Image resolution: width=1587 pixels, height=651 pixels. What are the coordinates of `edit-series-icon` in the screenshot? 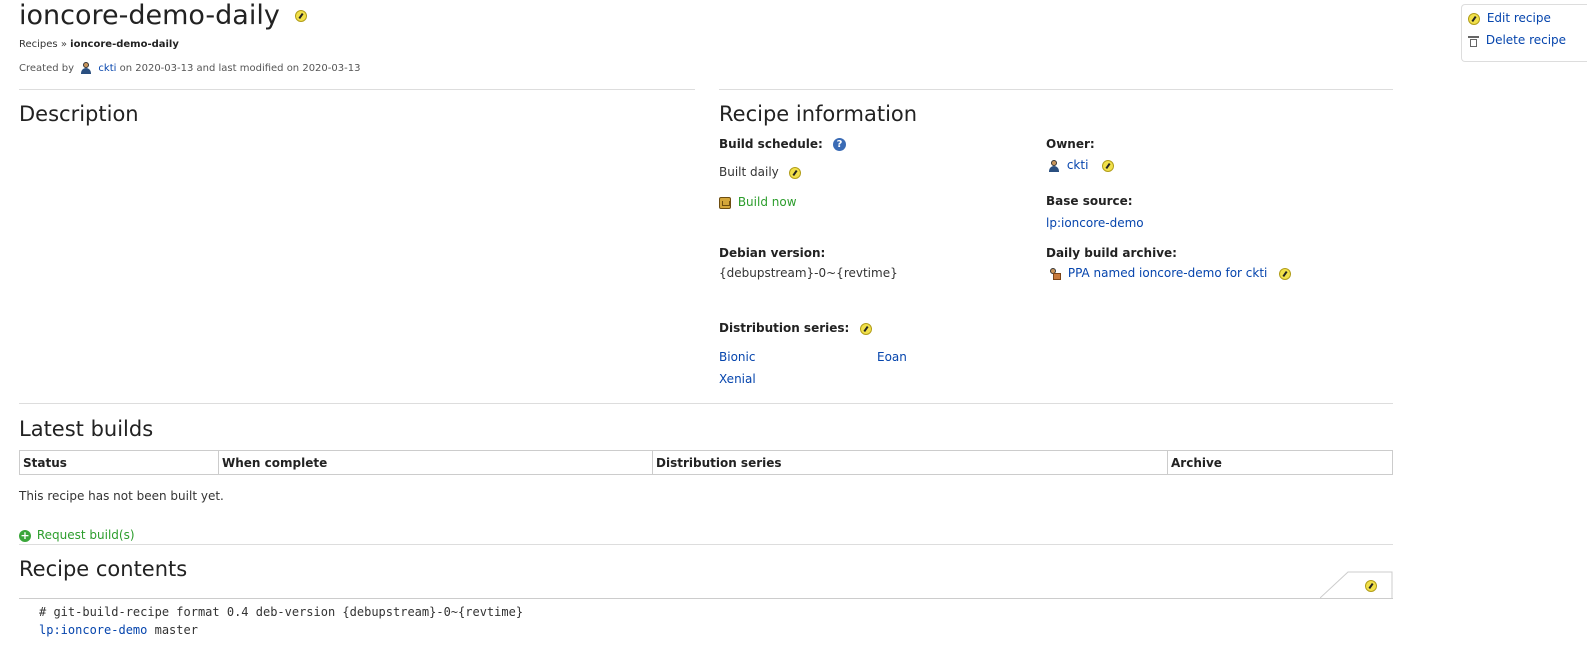 It's located at (865, 328).